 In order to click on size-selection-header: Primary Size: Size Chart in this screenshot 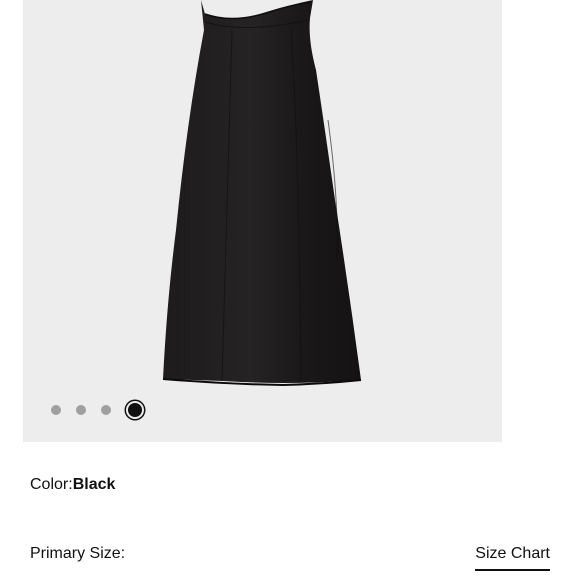, I will do `click(290, 558)`.